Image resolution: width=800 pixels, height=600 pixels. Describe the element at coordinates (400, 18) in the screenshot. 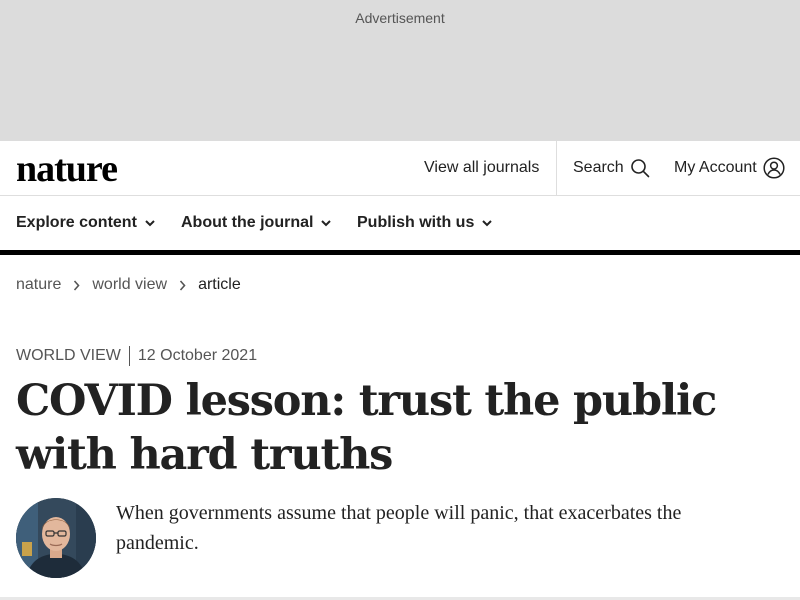

I see `advertisement-label: Advertisement` at that location.